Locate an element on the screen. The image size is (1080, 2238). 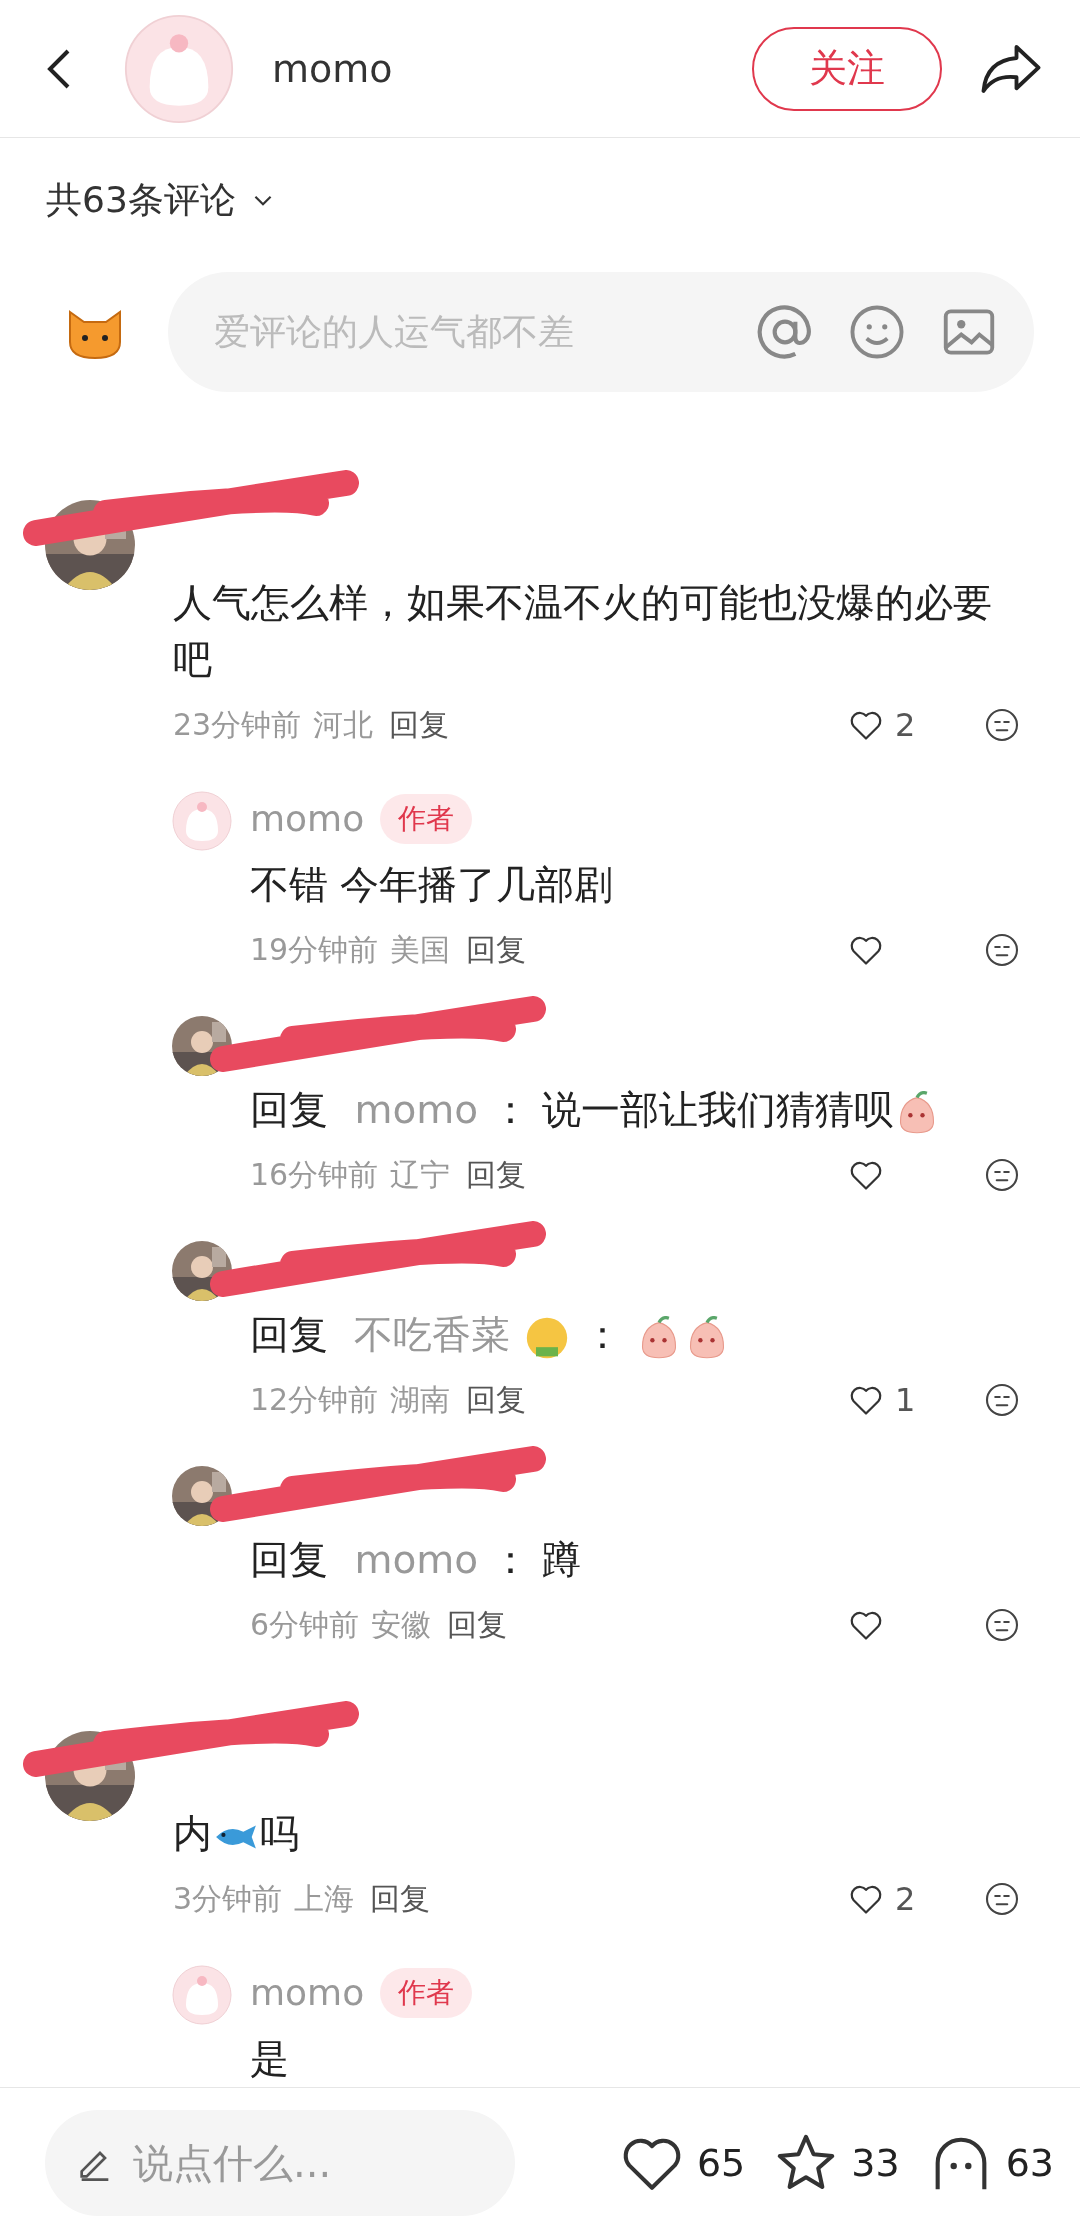
author-name: momo is located at coordinates (332, 68).